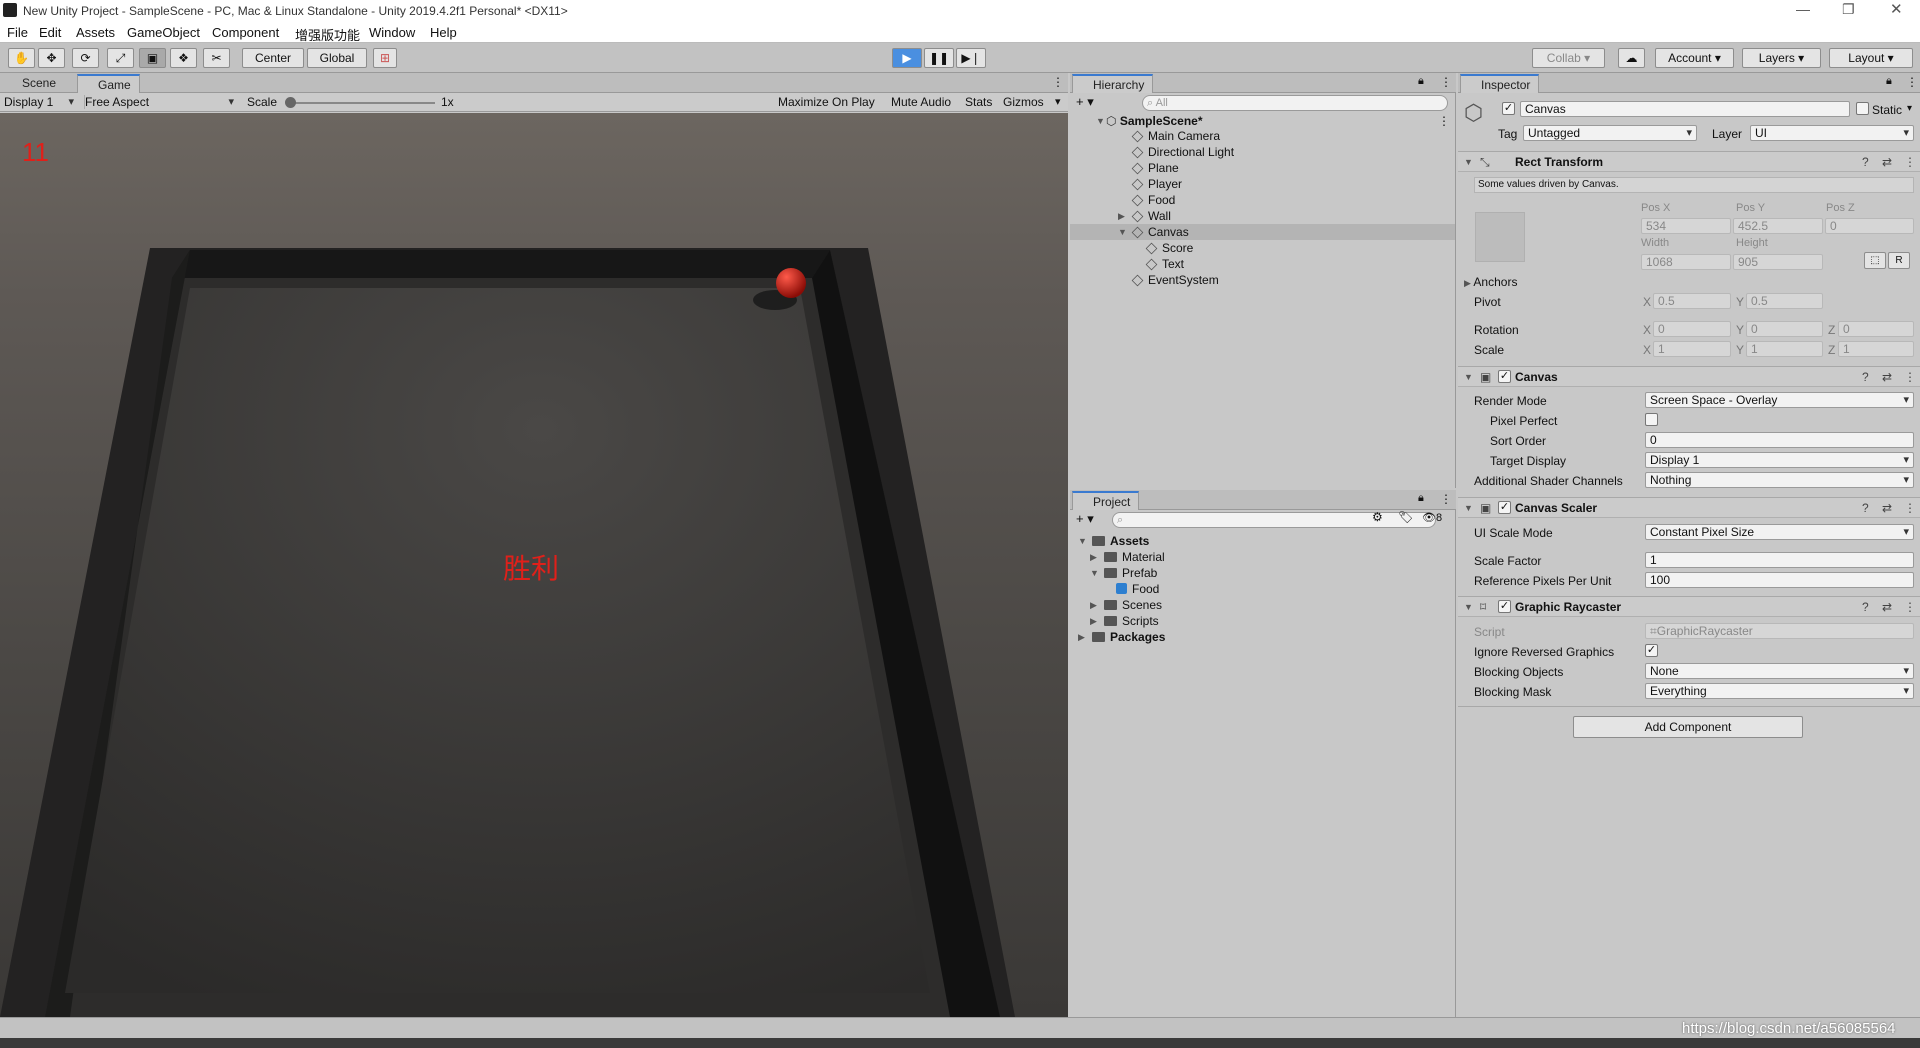 This screenshot has width=1920, height=1048. Describe the element at coordinates (163, 32) in the screenshot. I see `menu-gameobject: GameObject` at that location.